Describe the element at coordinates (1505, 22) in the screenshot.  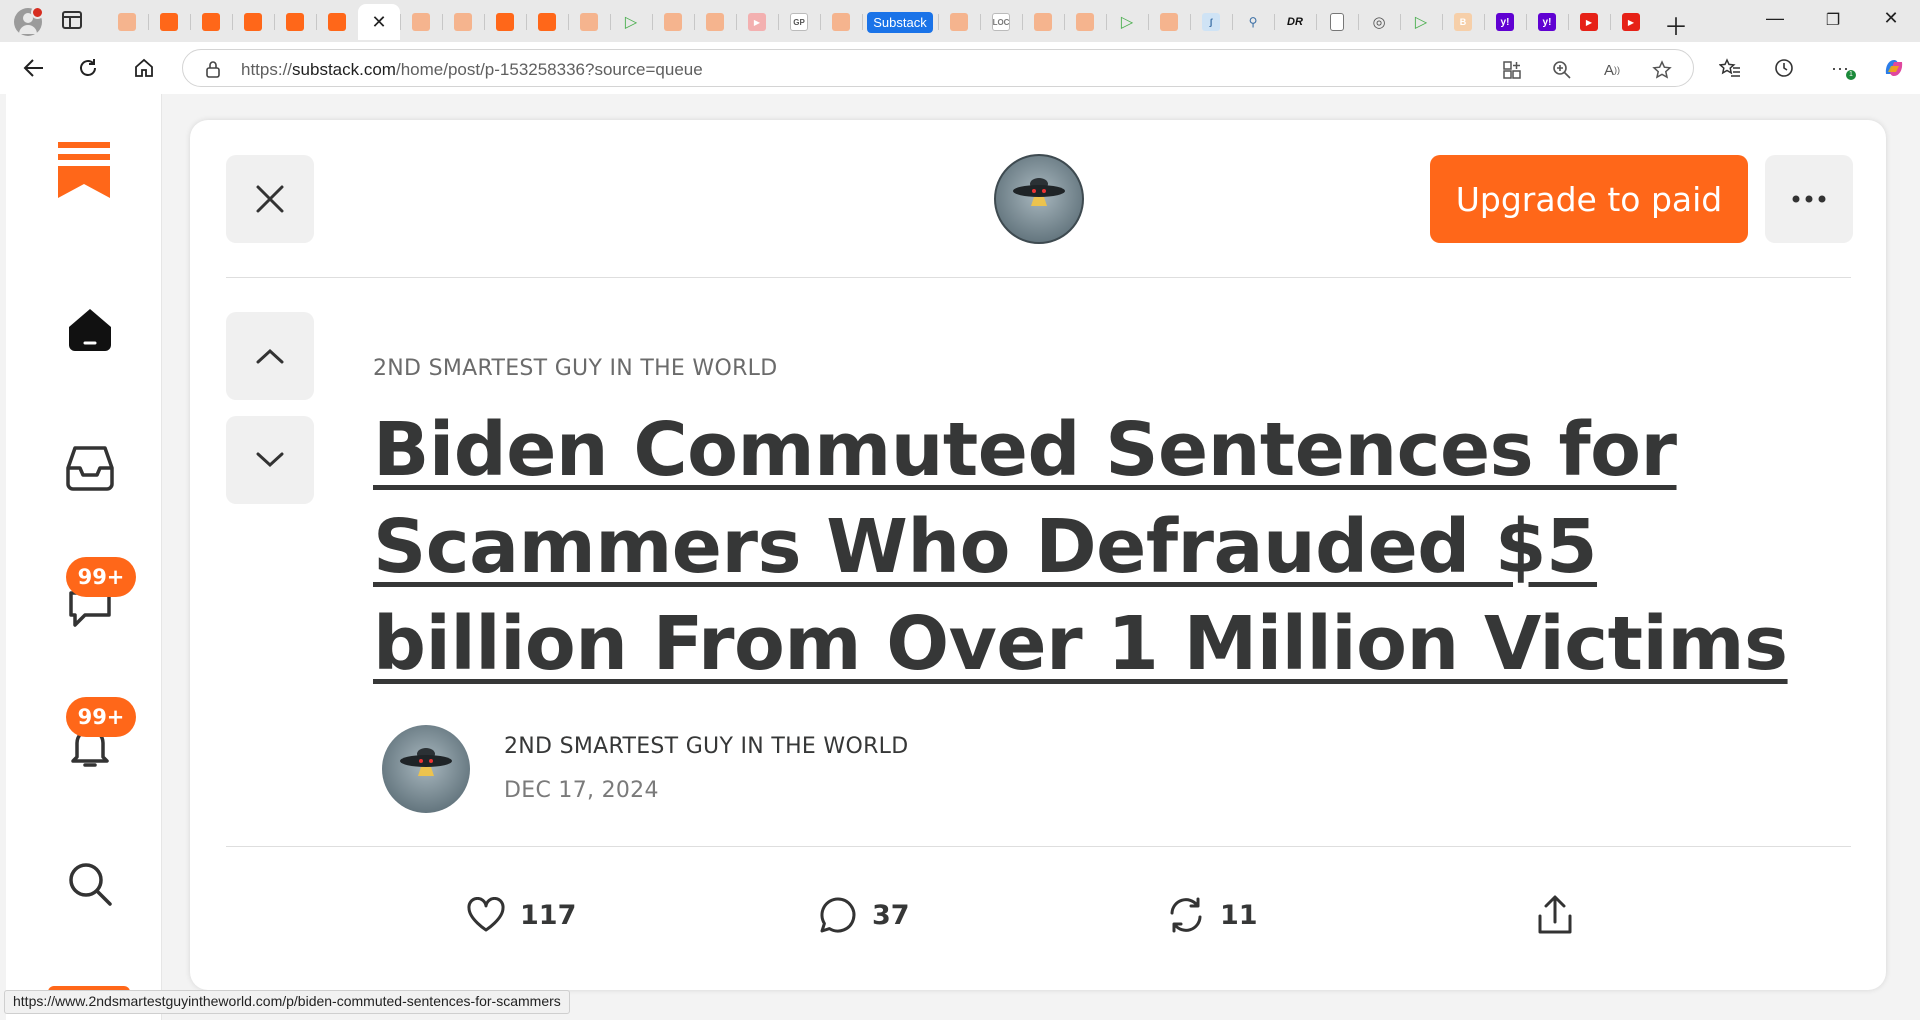
I see `tab-32: y!` at that location.